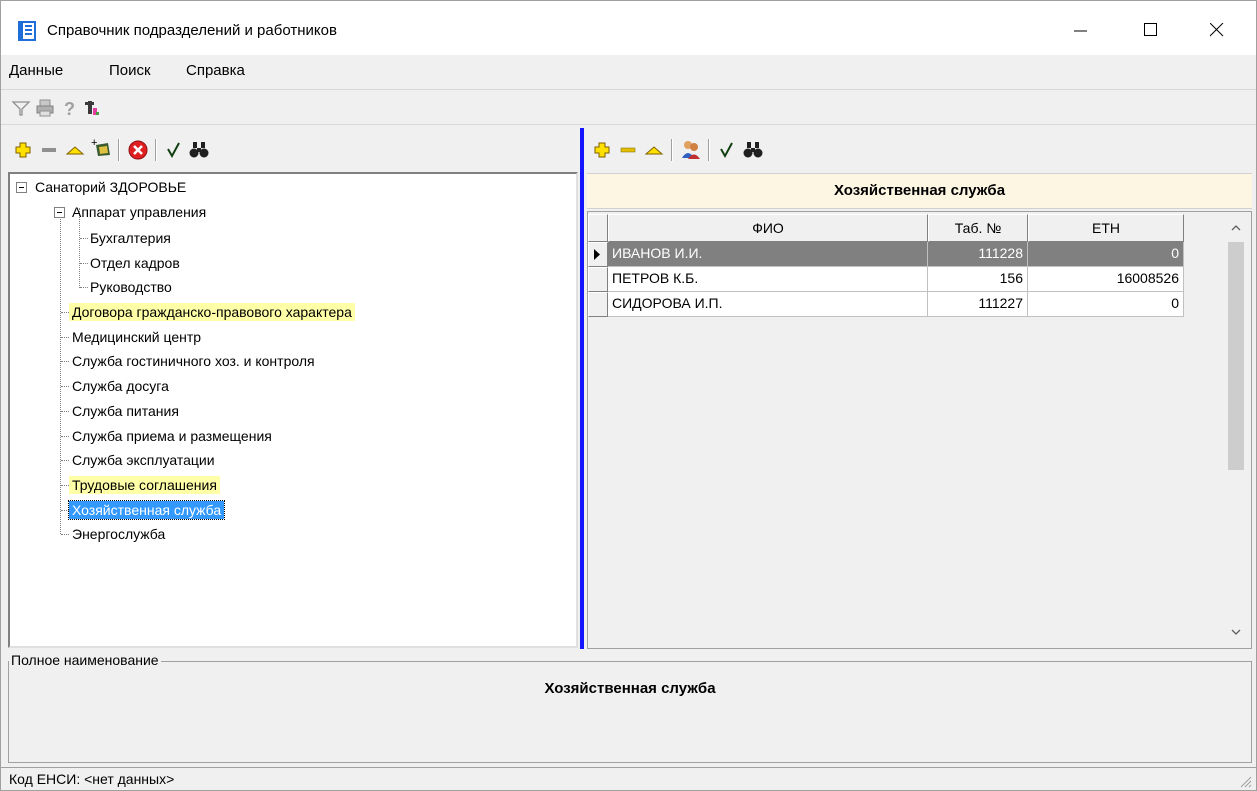  I want to click on tree-item-label: Договора гражданско-правового характера, so click(212, 312).